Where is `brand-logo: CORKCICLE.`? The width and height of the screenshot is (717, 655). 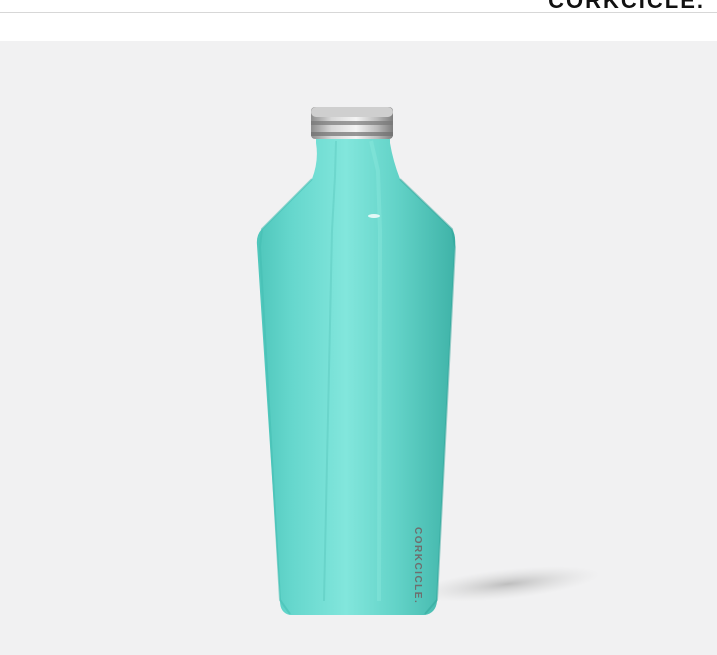 brand-logo: CORKCICLE. is located at coordinates (626, 6).